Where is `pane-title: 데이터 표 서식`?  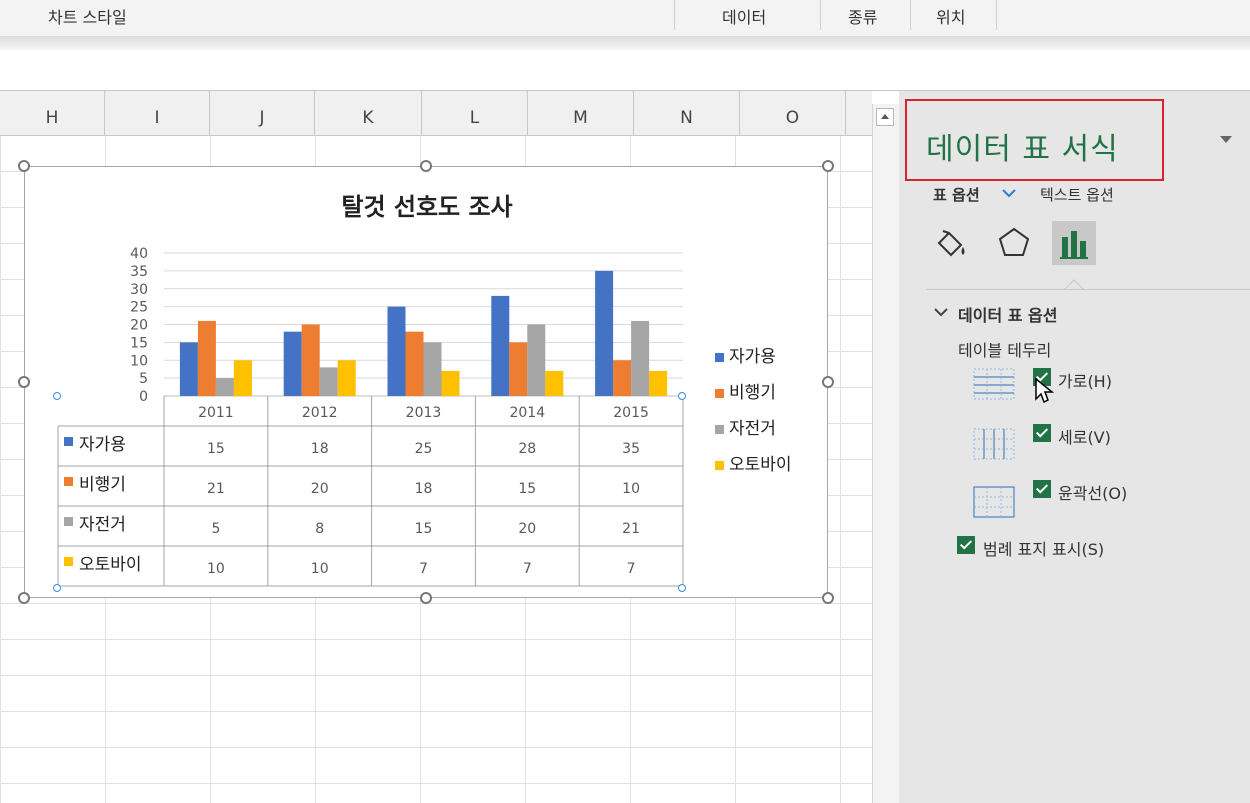
pane-title: 데이터 표 서식 is located at coordinates (1022, 149).